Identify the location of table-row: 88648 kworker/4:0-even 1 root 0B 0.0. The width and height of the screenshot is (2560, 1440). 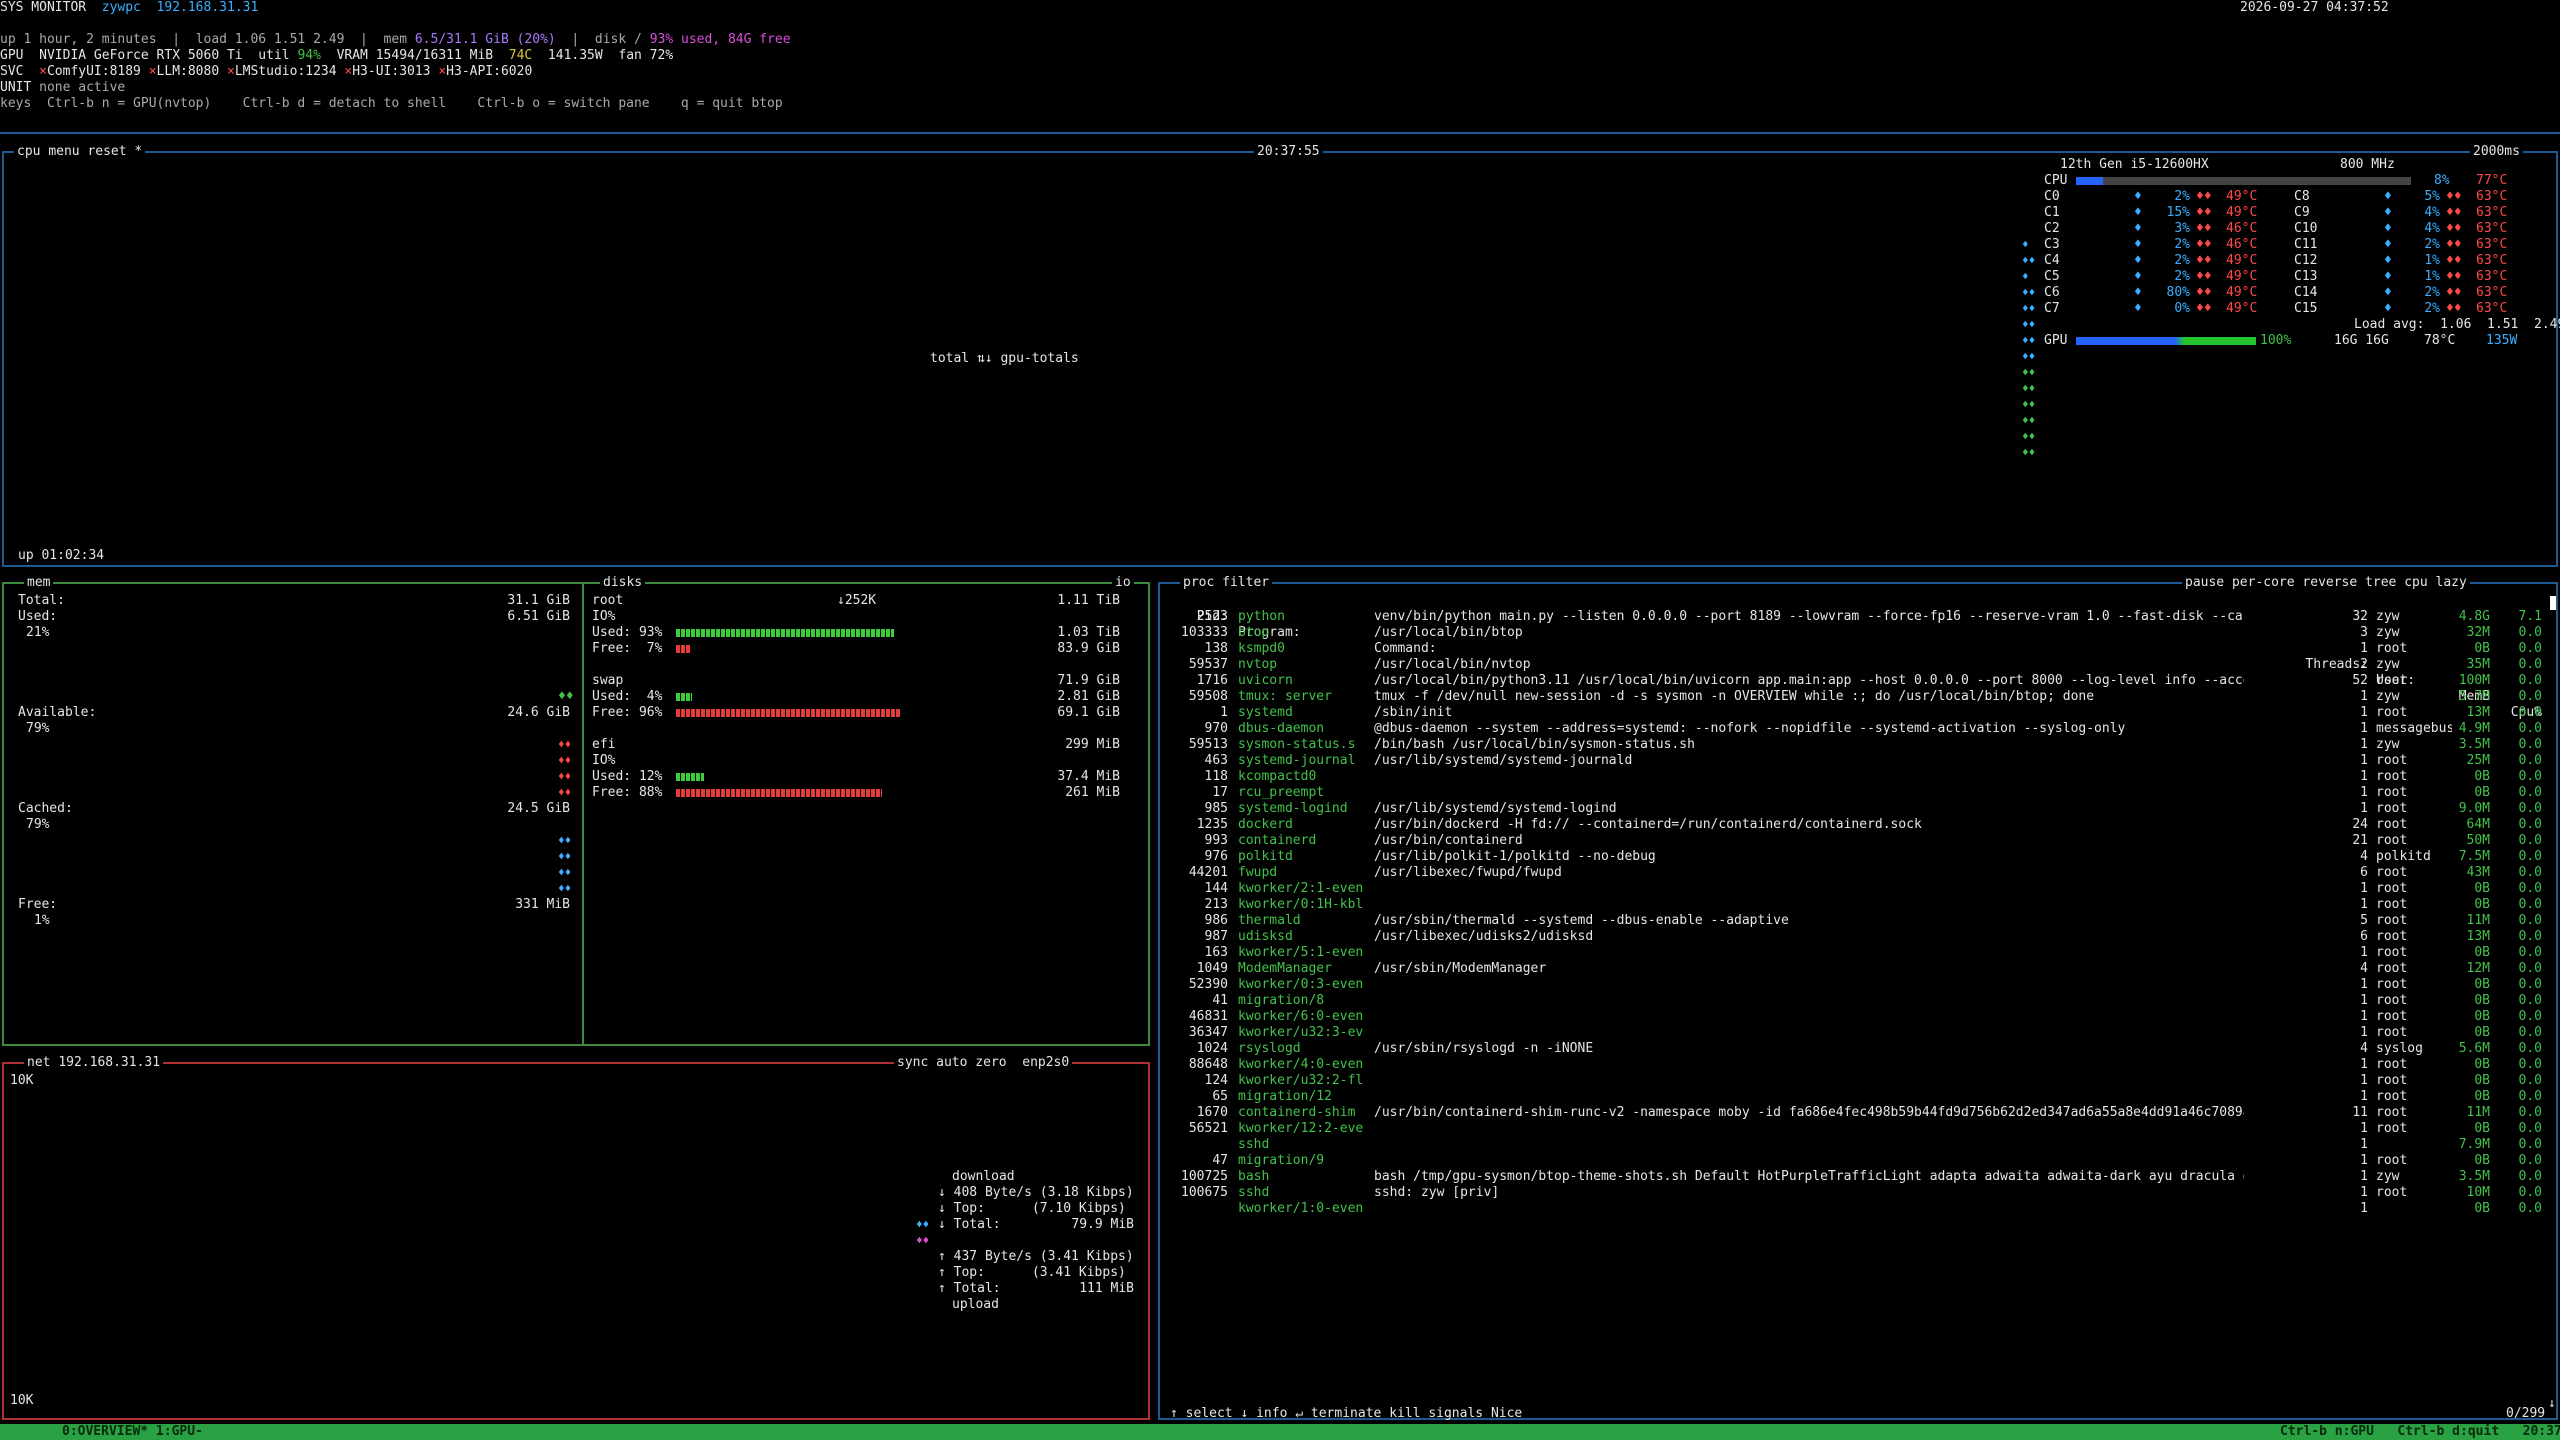
(1857, 1065).